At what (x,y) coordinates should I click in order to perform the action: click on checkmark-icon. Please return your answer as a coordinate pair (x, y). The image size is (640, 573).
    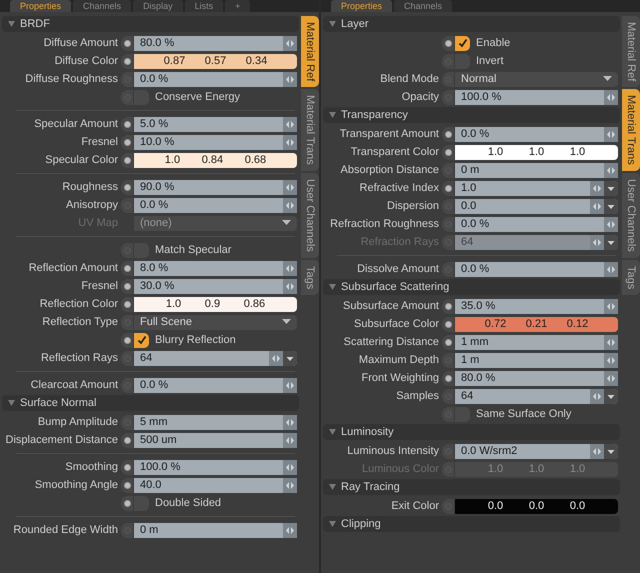
    Looking at the image, I should click on (141, 340).